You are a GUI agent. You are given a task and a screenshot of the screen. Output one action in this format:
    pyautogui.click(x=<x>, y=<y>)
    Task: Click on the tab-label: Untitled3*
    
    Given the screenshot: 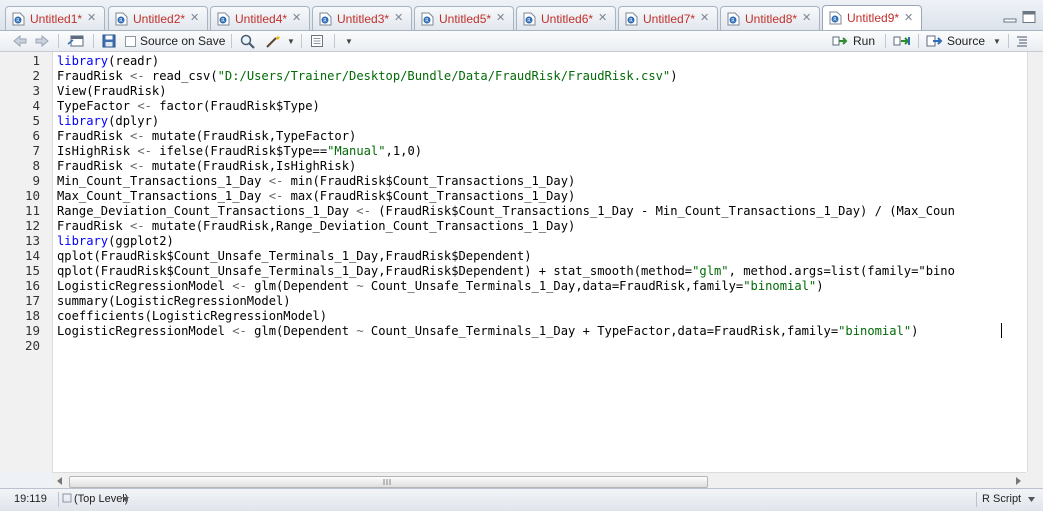 What is the action you would take?
    pyautogui.click(x=363, y=18)
    